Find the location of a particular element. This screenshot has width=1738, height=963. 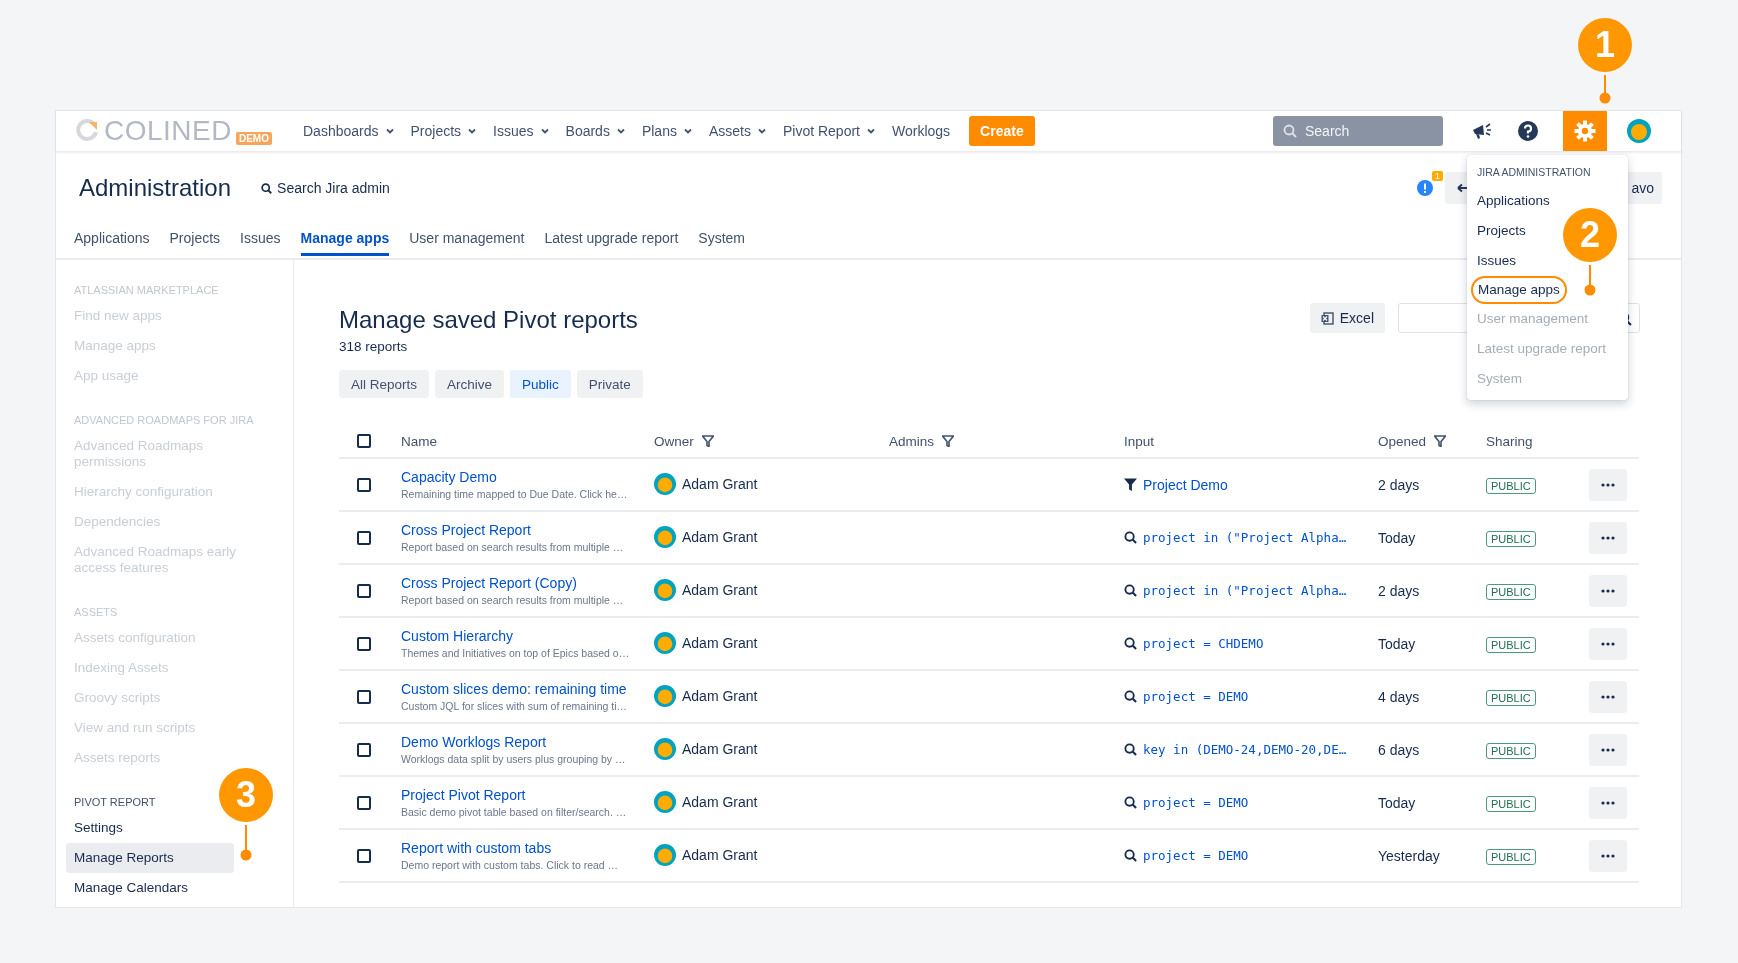

admin-tab: Latest upgrade report is located at coordinates (611, 240).